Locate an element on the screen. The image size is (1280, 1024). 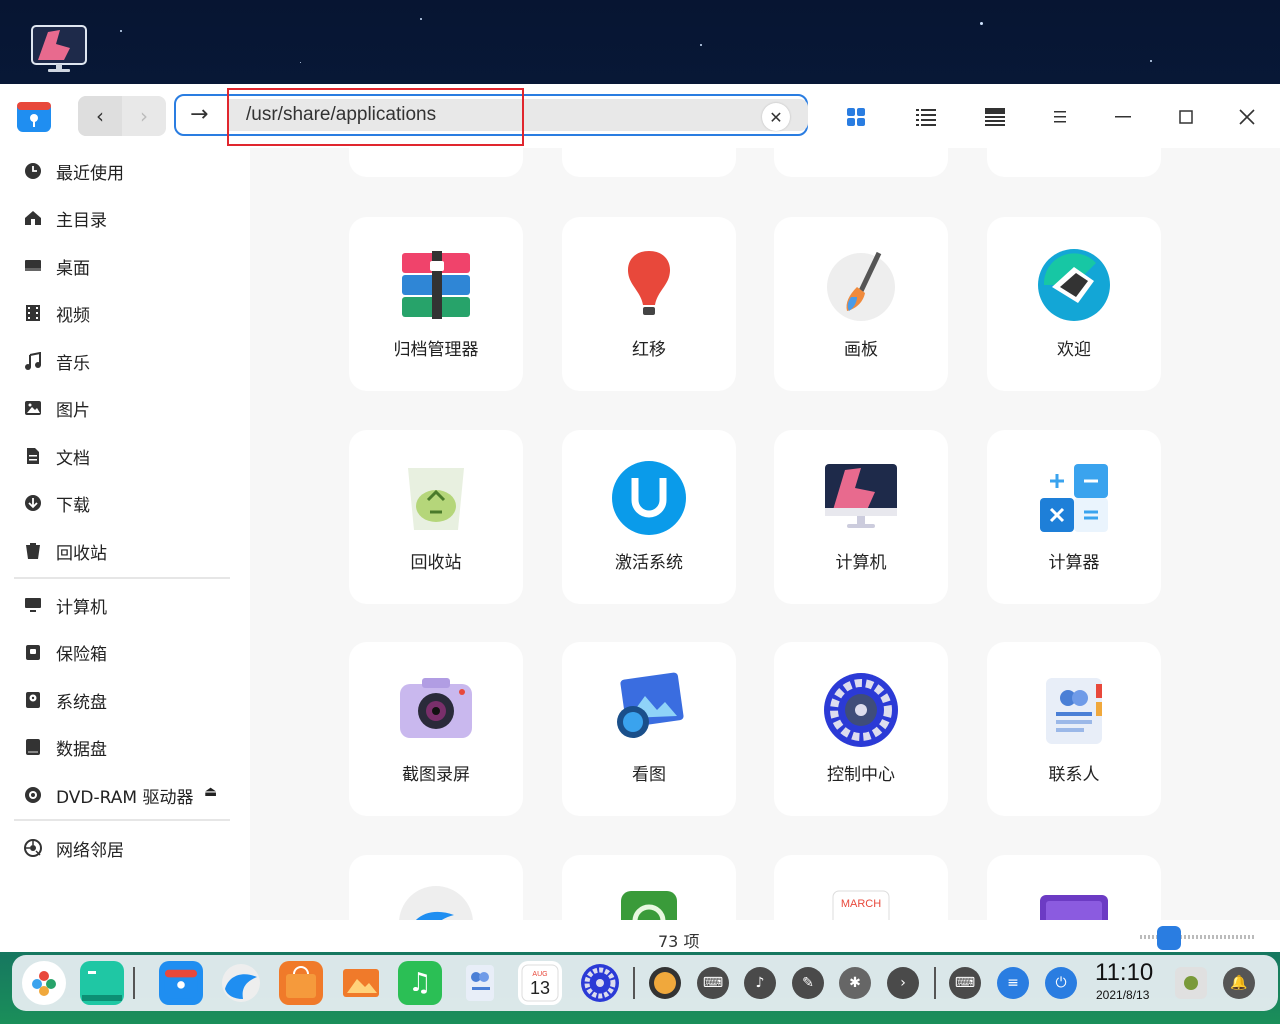
sidebar-item-recent: 最近使用 is located at coordinates (73, 171).